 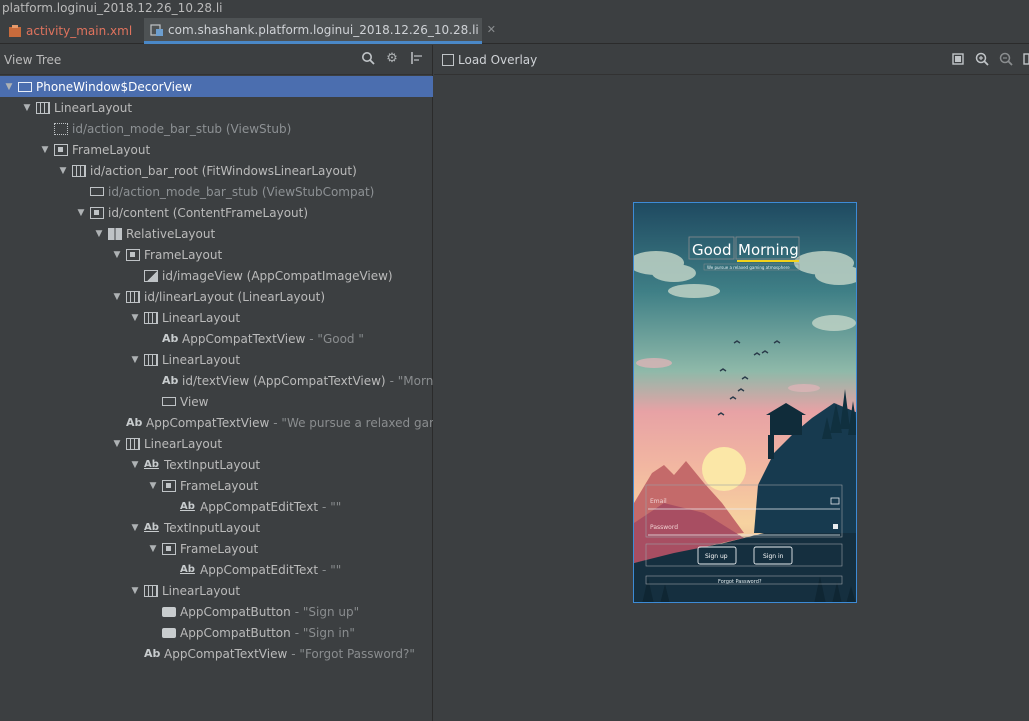 I want to click on tree-node-label: id/action_mode_bar_stub (ViewStubCompat), so click(x=241, y=191).